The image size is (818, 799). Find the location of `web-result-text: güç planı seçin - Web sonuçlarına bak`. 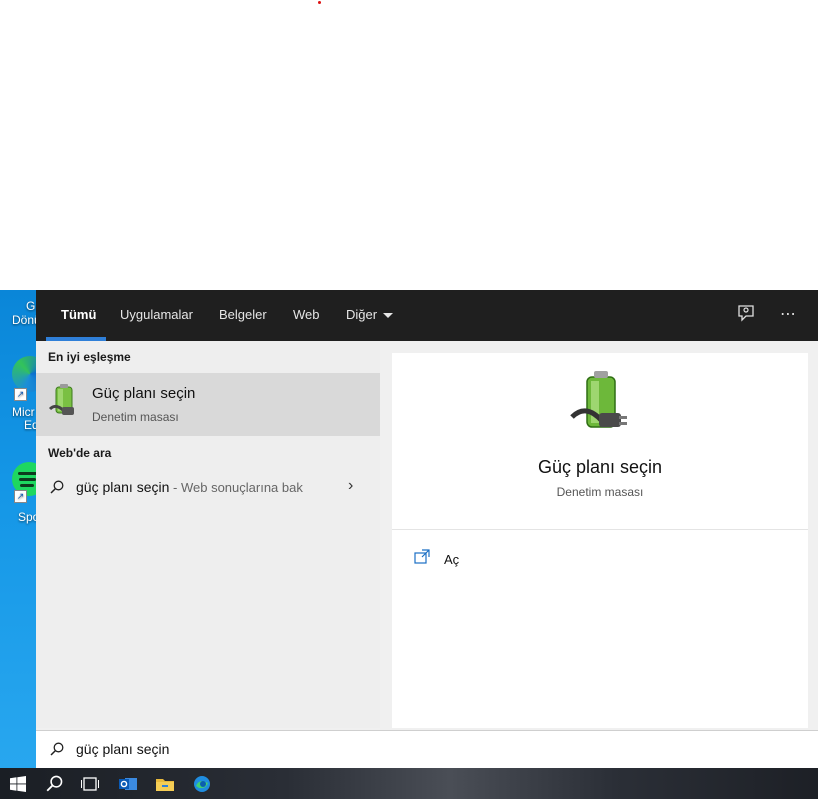

web-result-text: güç planı seçin - Web sonuçlarına bak is located at coordinates (189, 487).